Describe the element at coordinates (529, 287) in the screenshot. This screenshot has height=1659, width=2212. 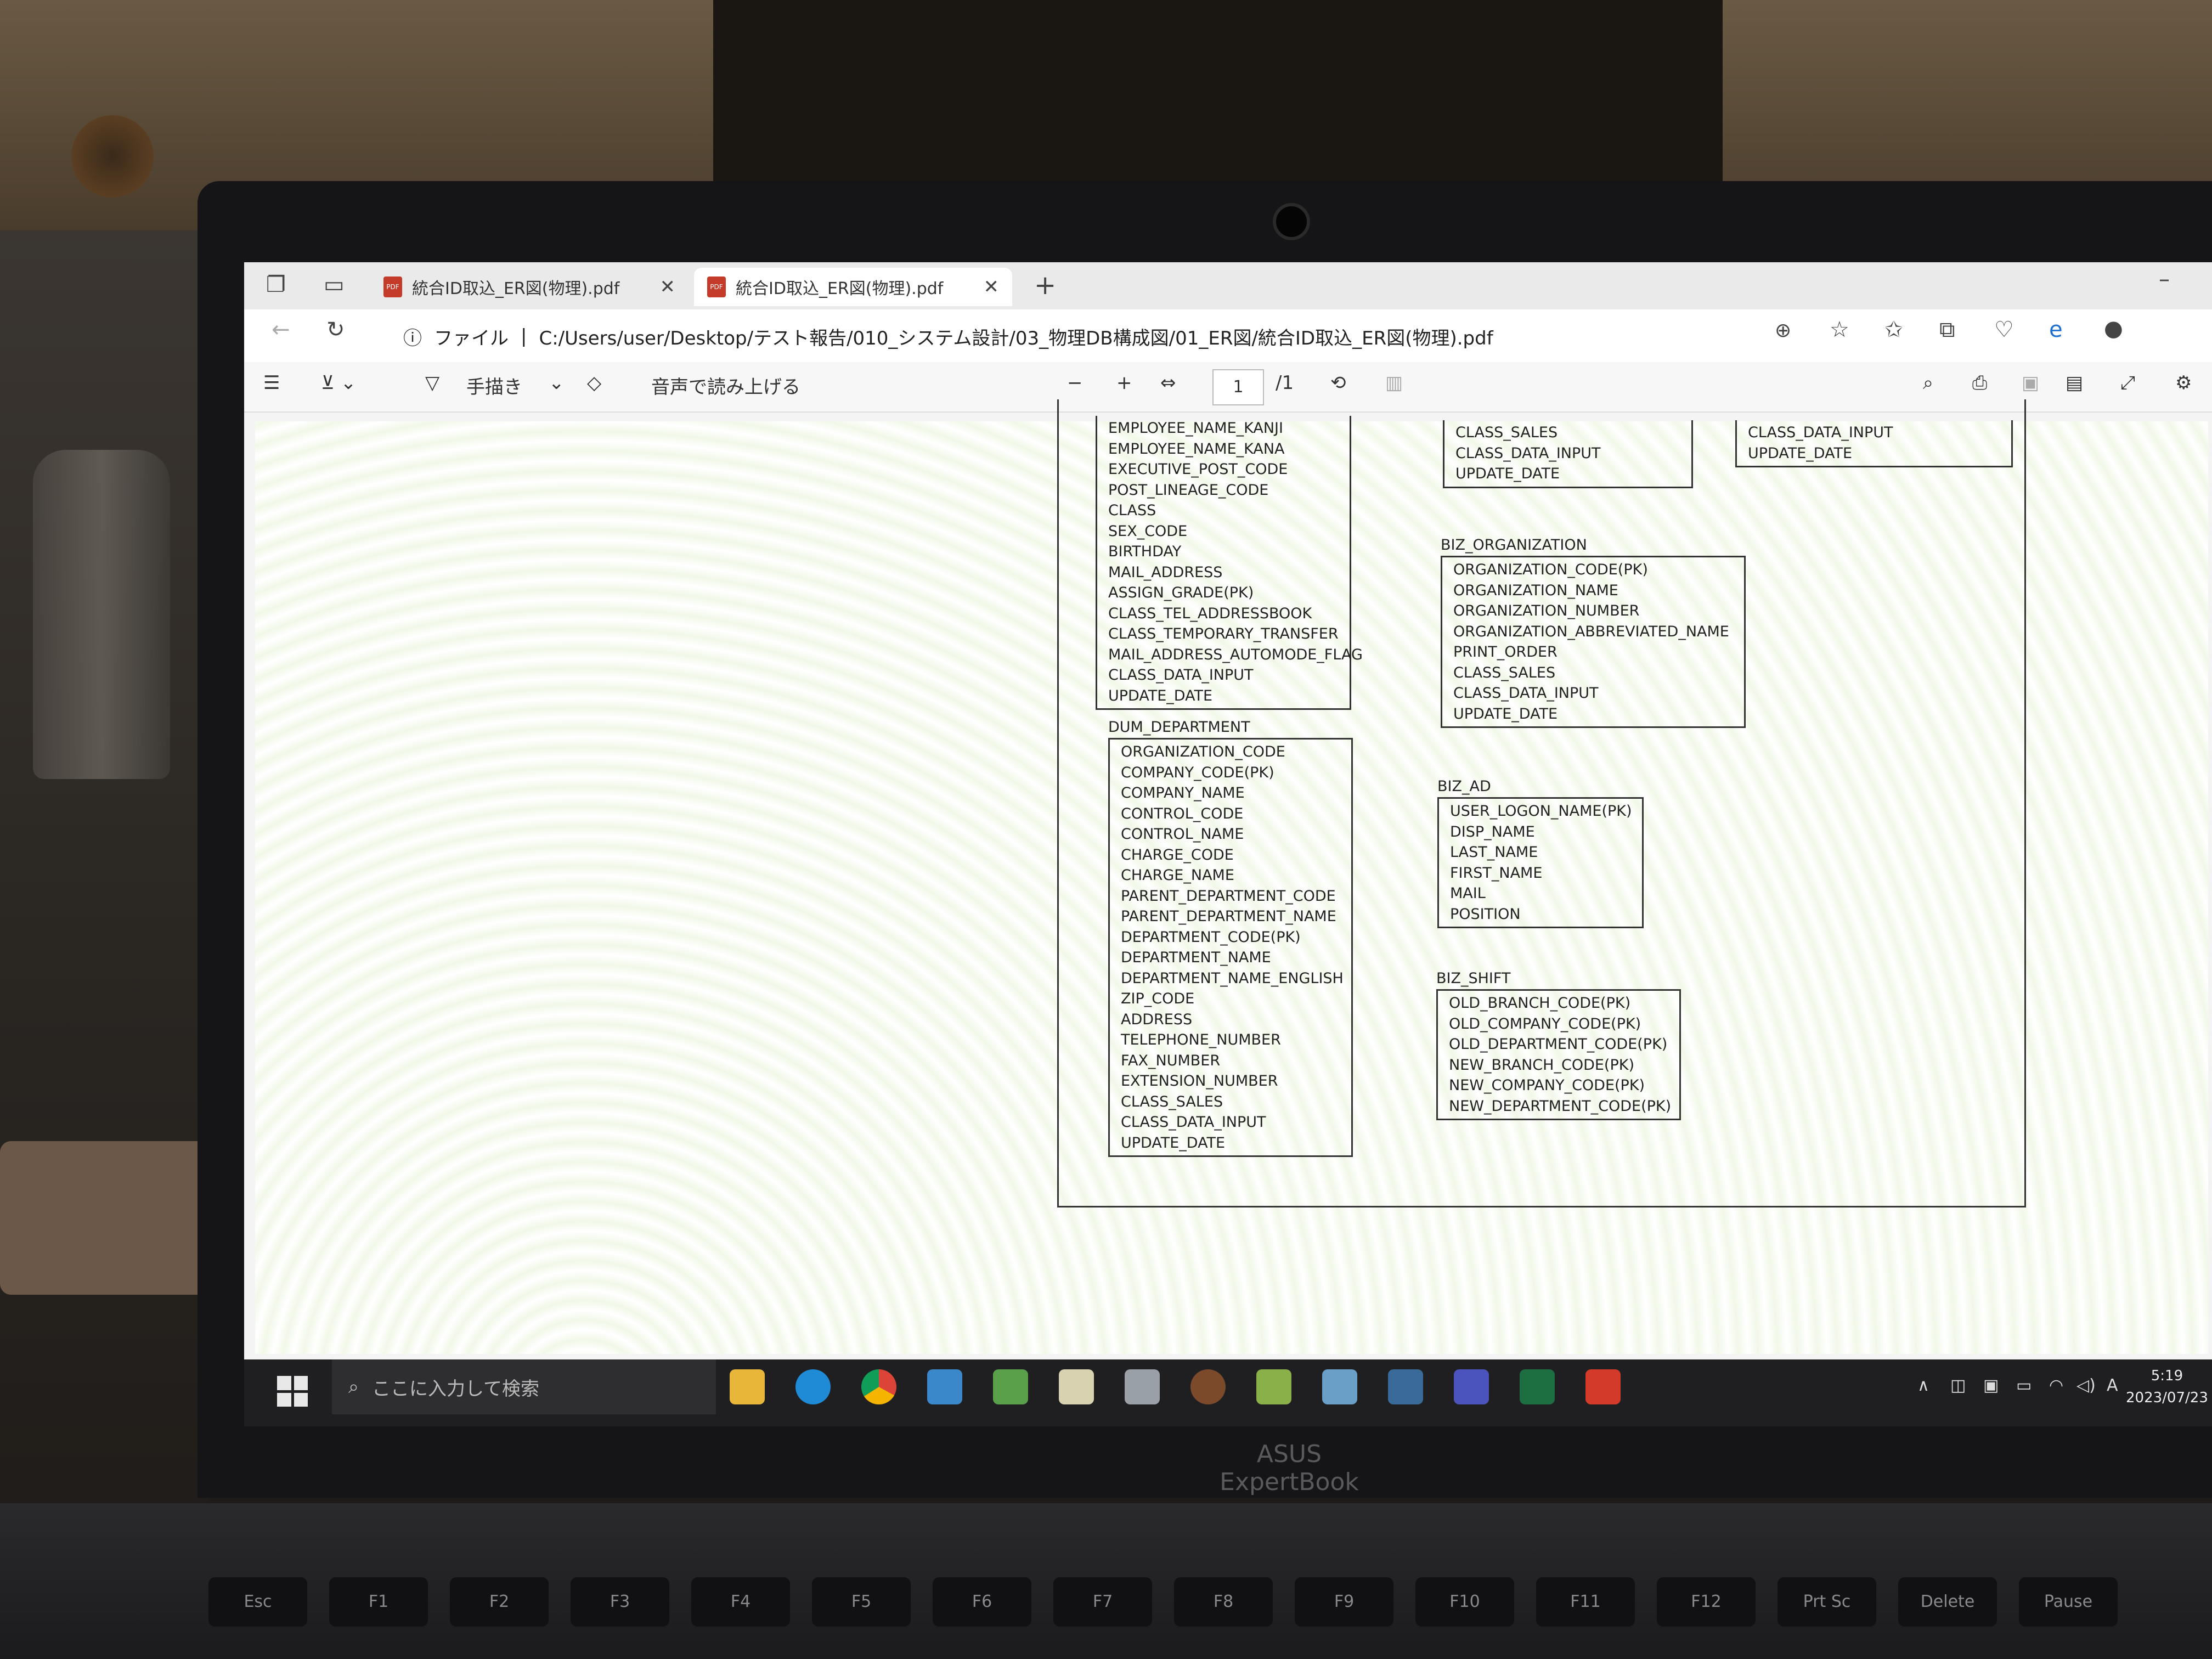
I see `tab-pdf-1: PDF 統合ID取込_ER図(物理).pdf ✕` at that location.